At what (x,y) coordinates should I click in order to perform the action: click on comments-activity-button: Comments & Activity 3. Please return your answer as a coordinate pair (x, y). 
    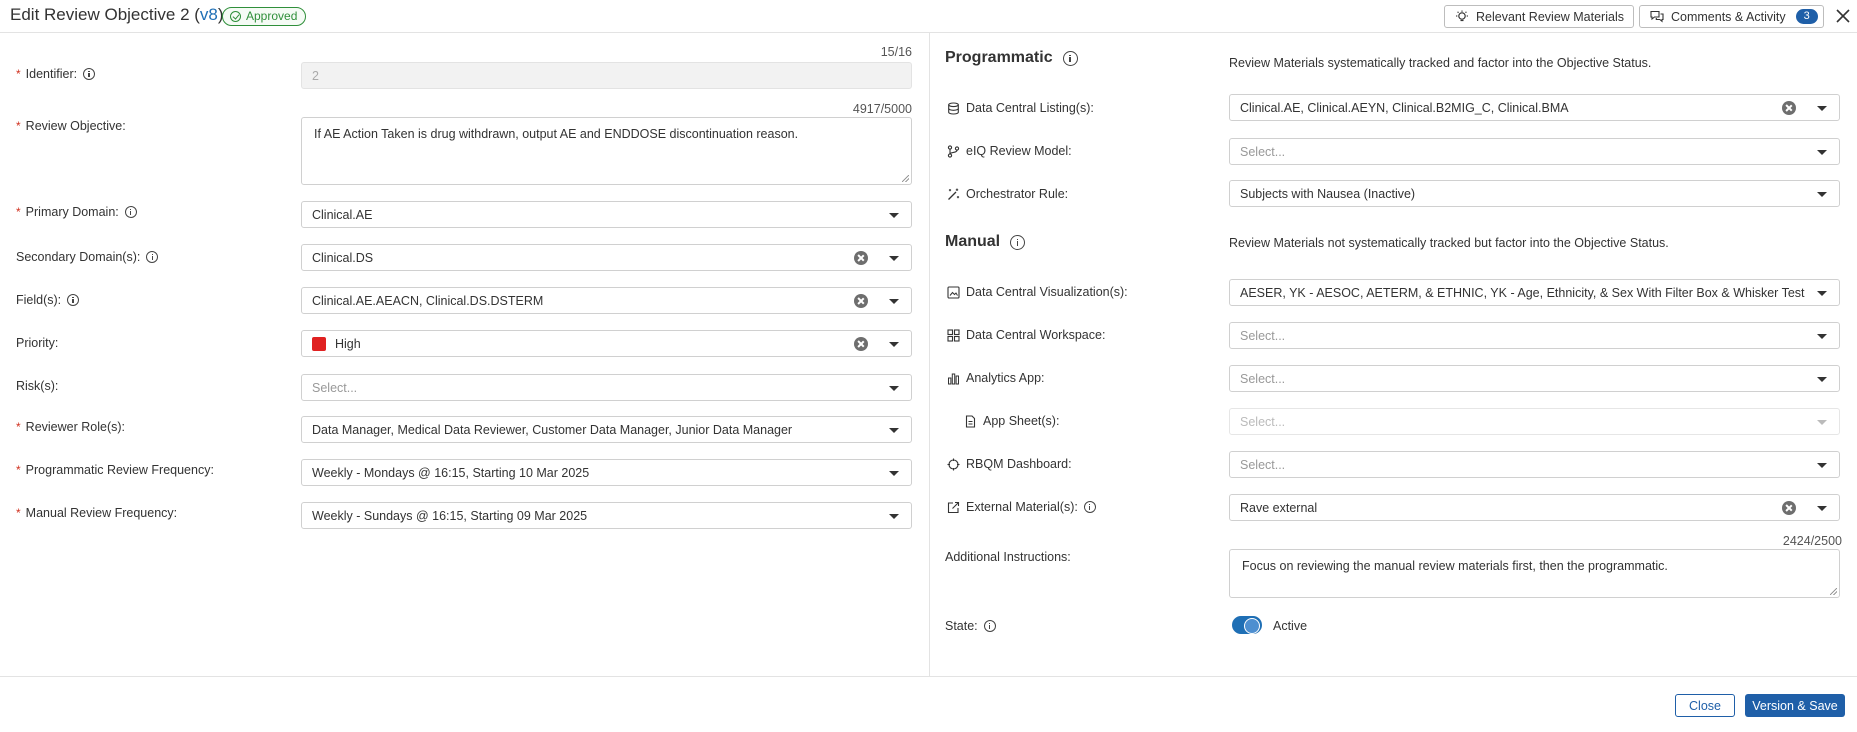
    Looking at the image, I should click on (1731, 16).